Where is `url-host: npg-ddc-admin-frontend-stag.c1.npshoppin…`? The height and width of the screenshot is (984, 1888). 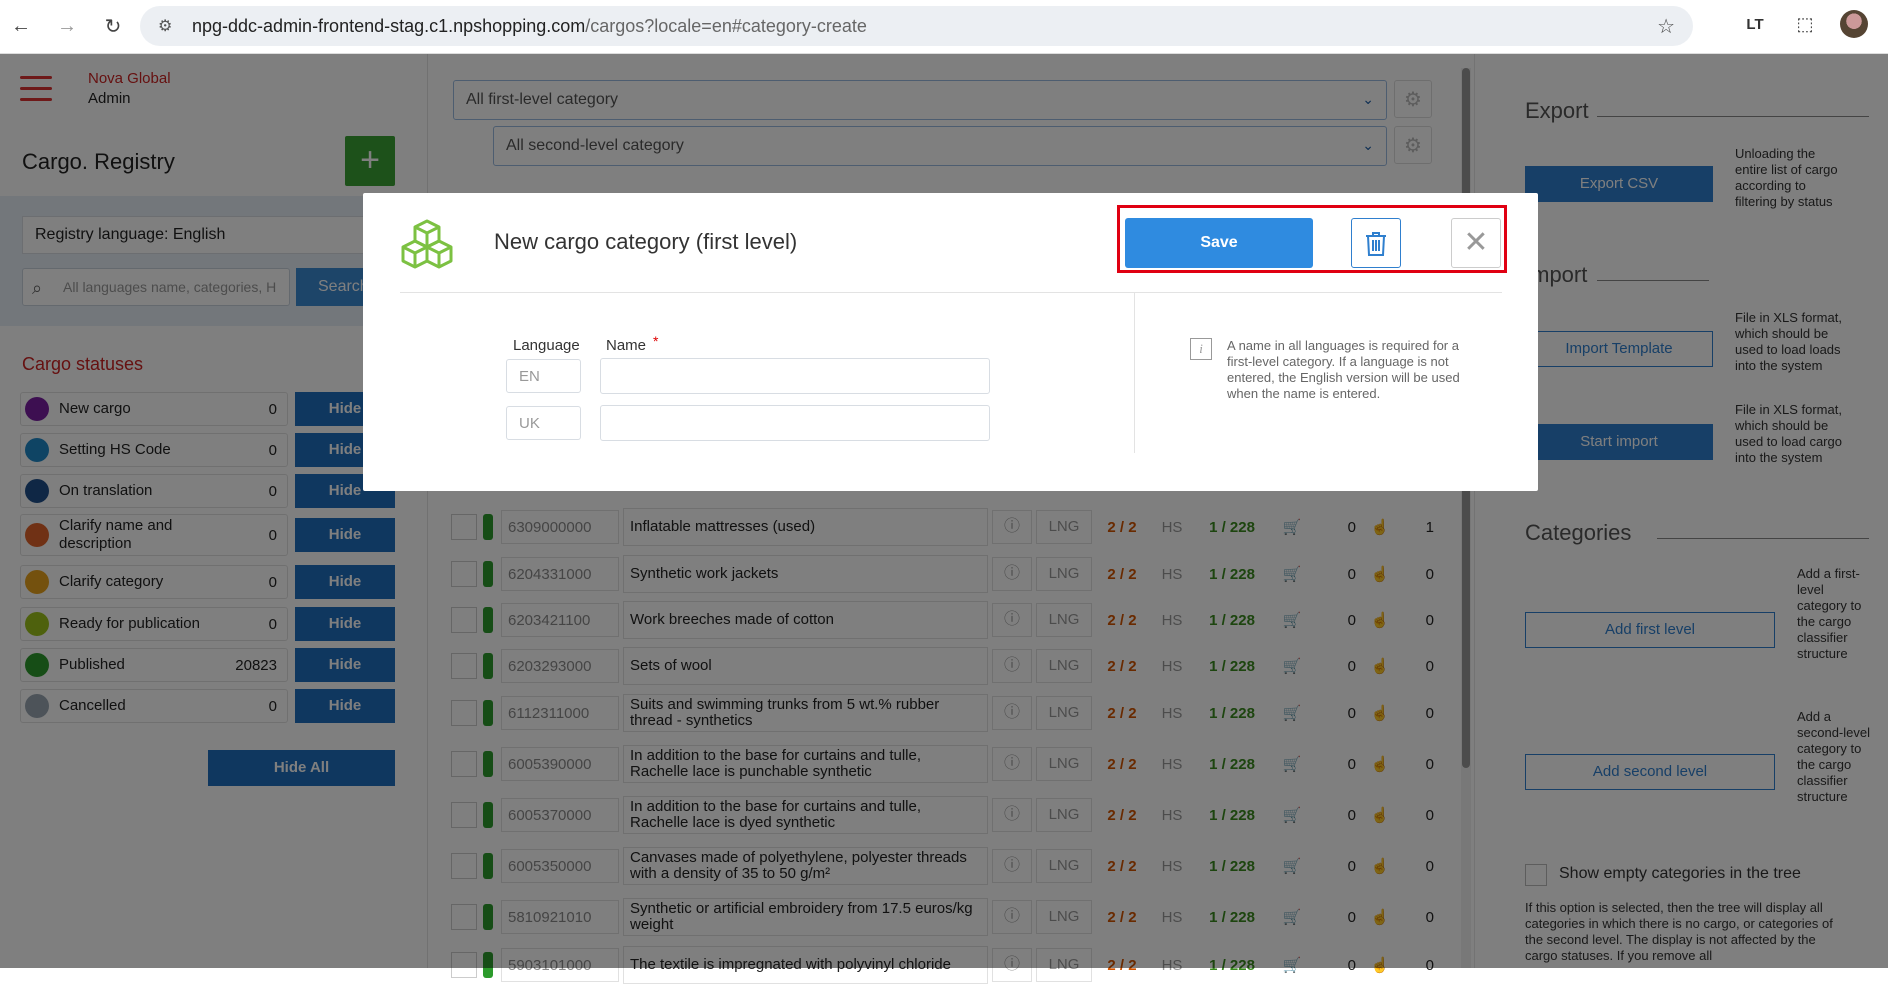 url-host: npg-ddc-admin-frontend-stag.c1.npshoppin… is located at coordinates (389, 25).